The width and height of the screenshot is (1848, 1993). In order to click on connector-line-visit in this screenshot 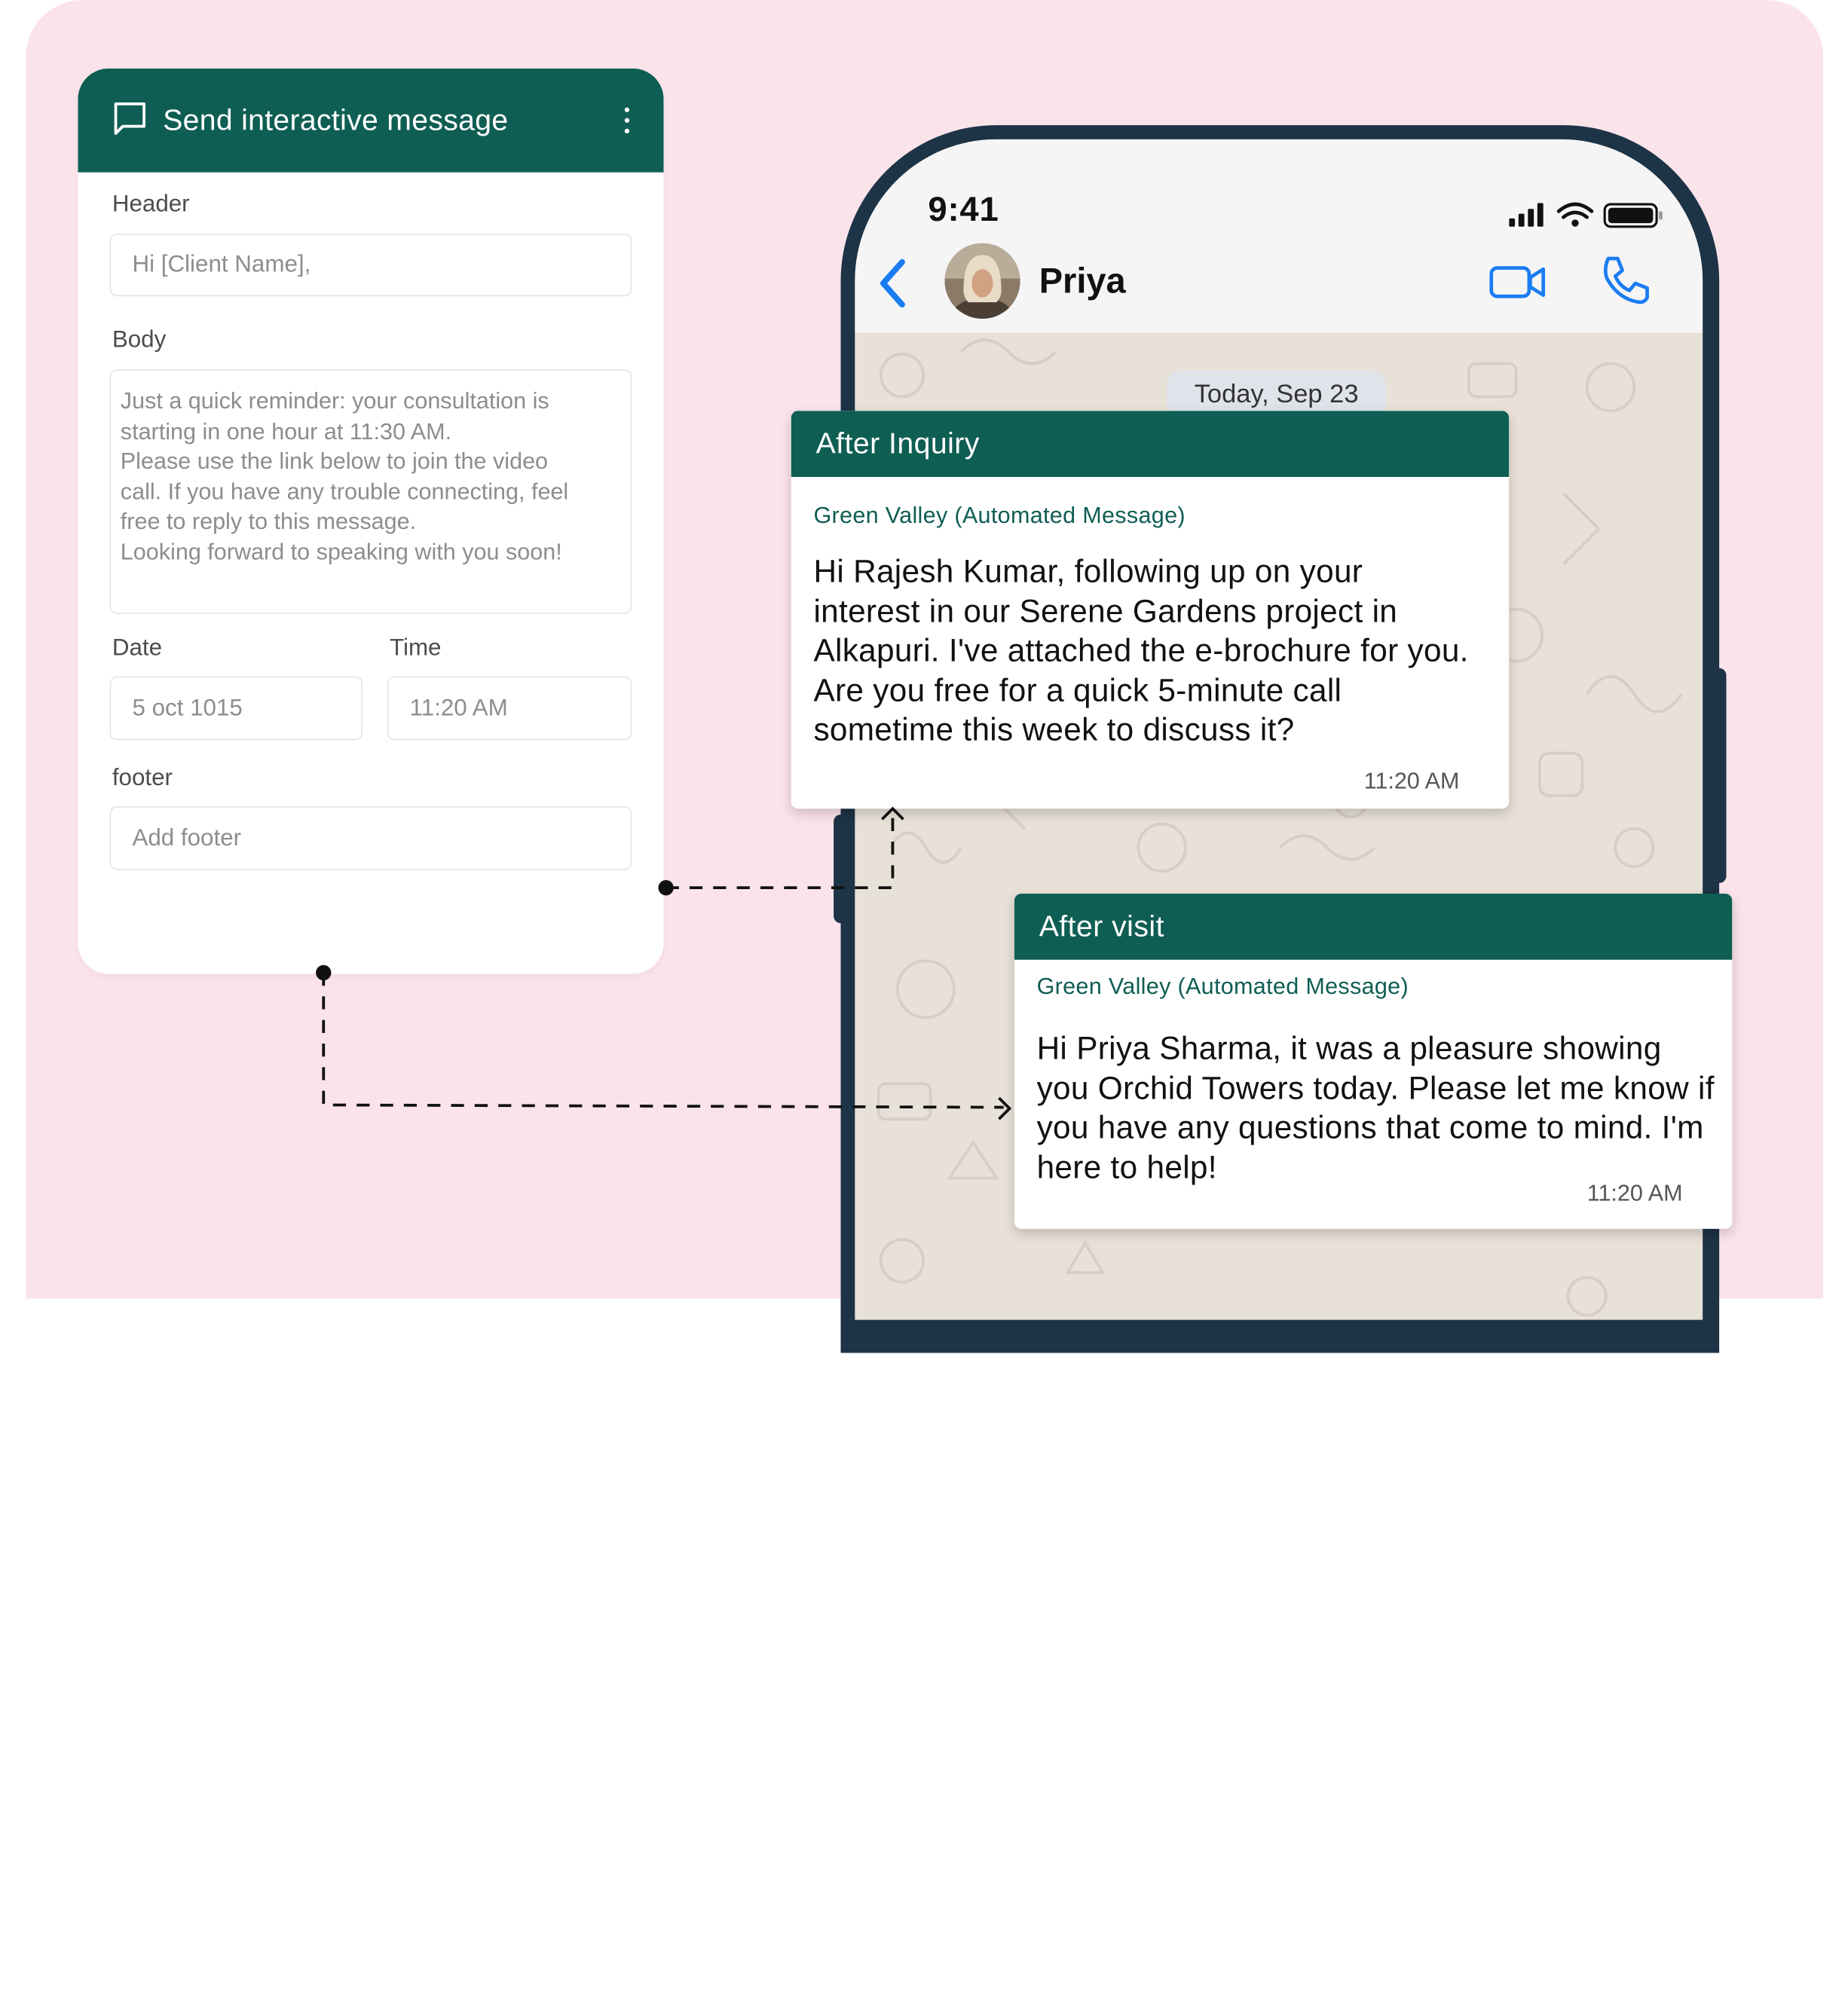, I will do `click(663, 1040)`.